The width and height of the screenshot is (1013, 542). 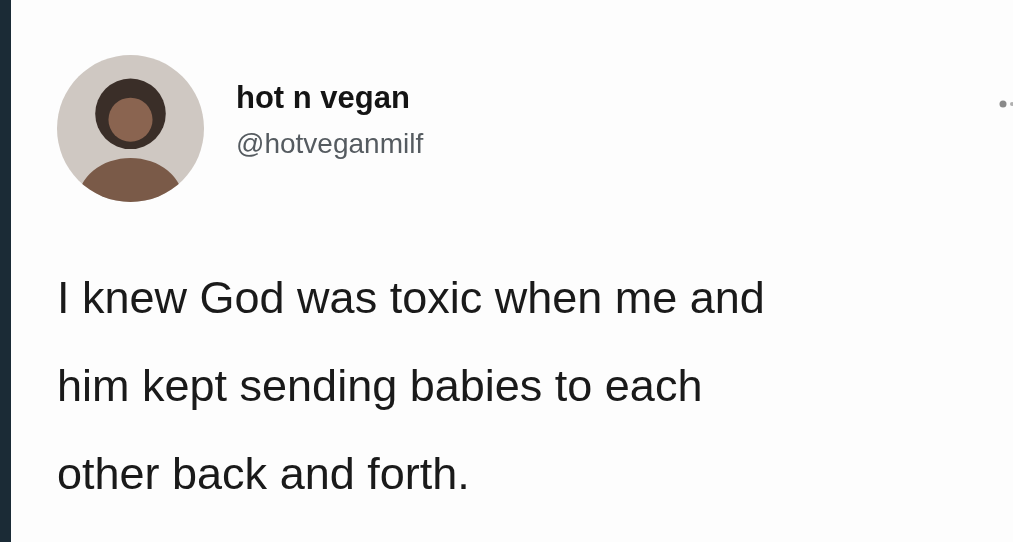 I want to click on tweet-text-line: other back and forth., so click(x=263, y=474).